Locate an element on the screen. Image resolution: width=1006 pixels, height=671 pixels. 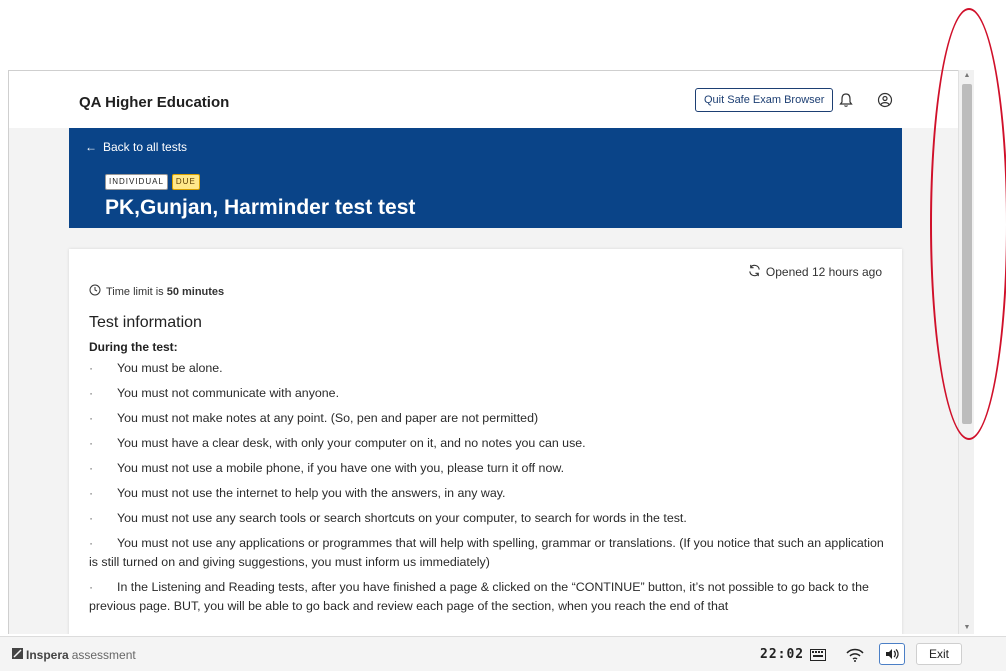
opened-status: Opened 12 hours ago is located at coordinates (814, 272).